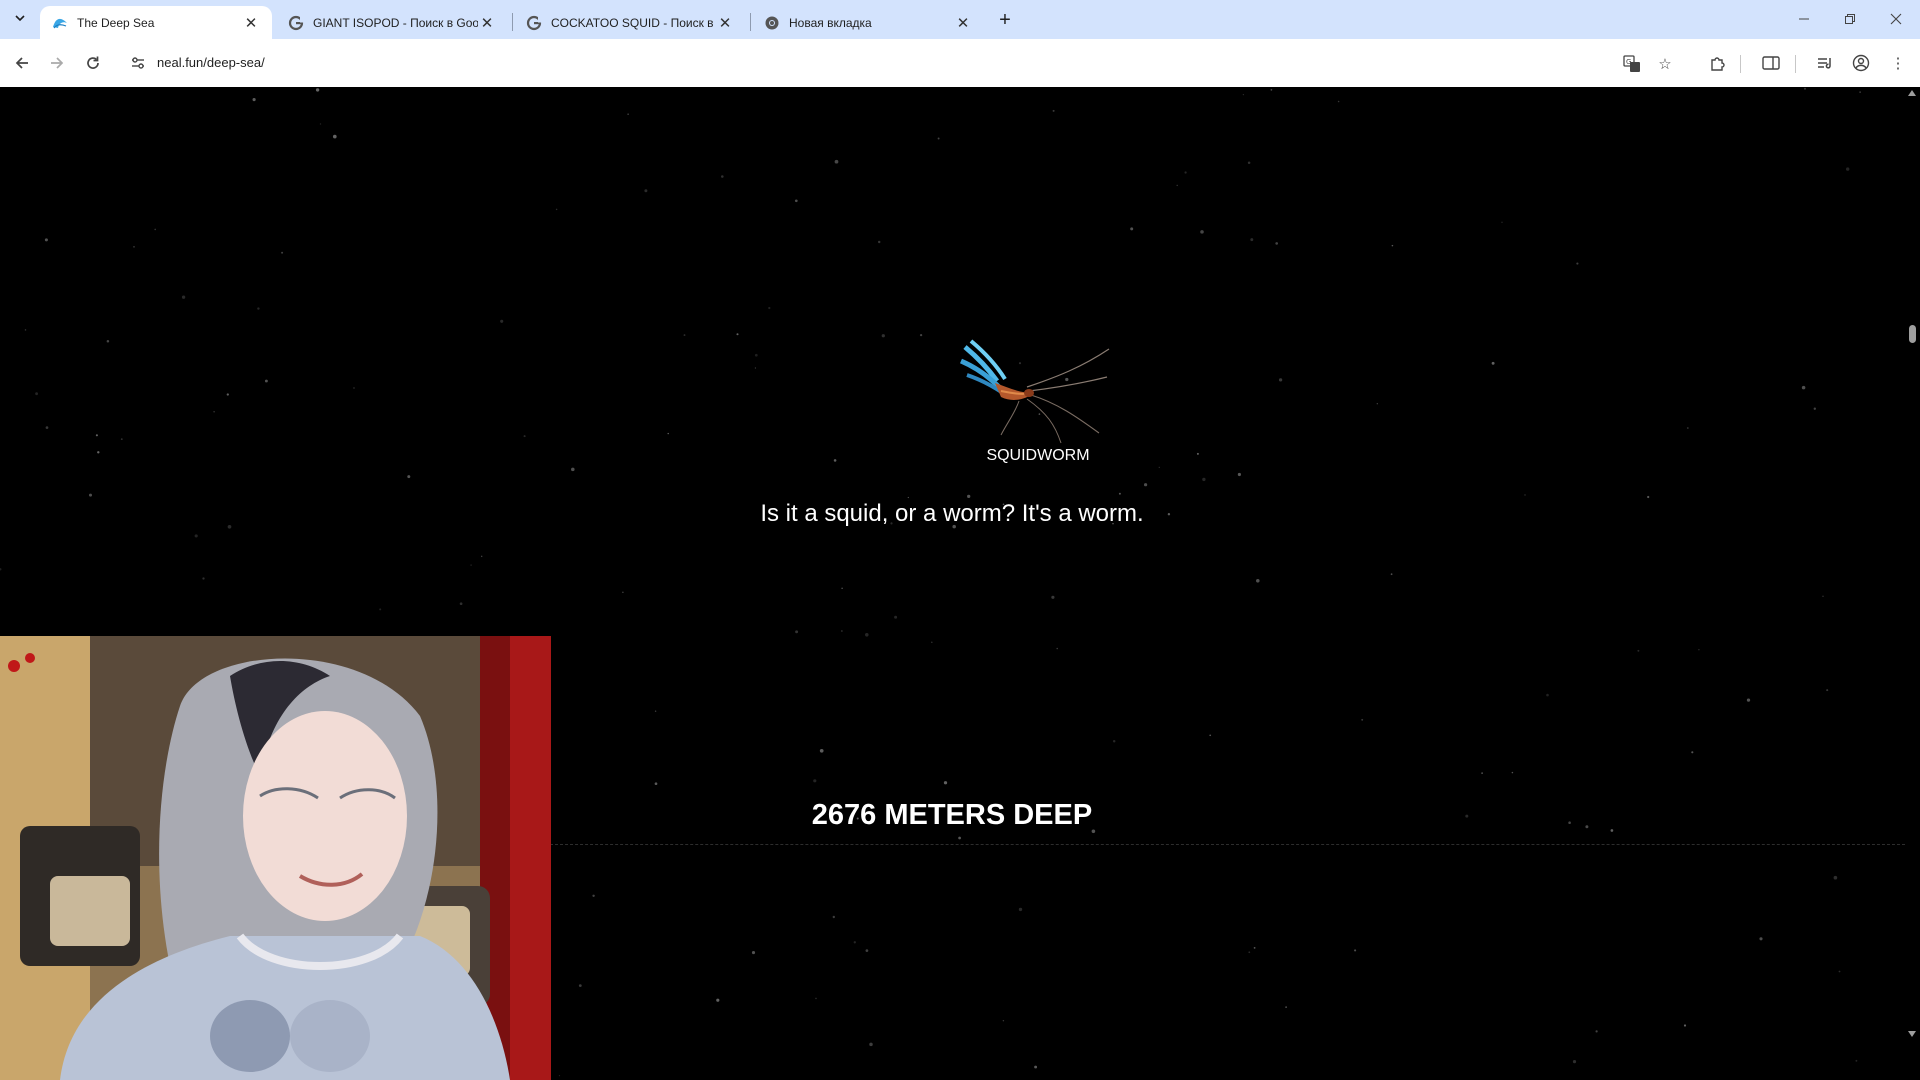 This screenshot has width=1920, height=1080. Describe the element at coordinates (60, 23) in the screenshot. I see `wave-icon` at that location.